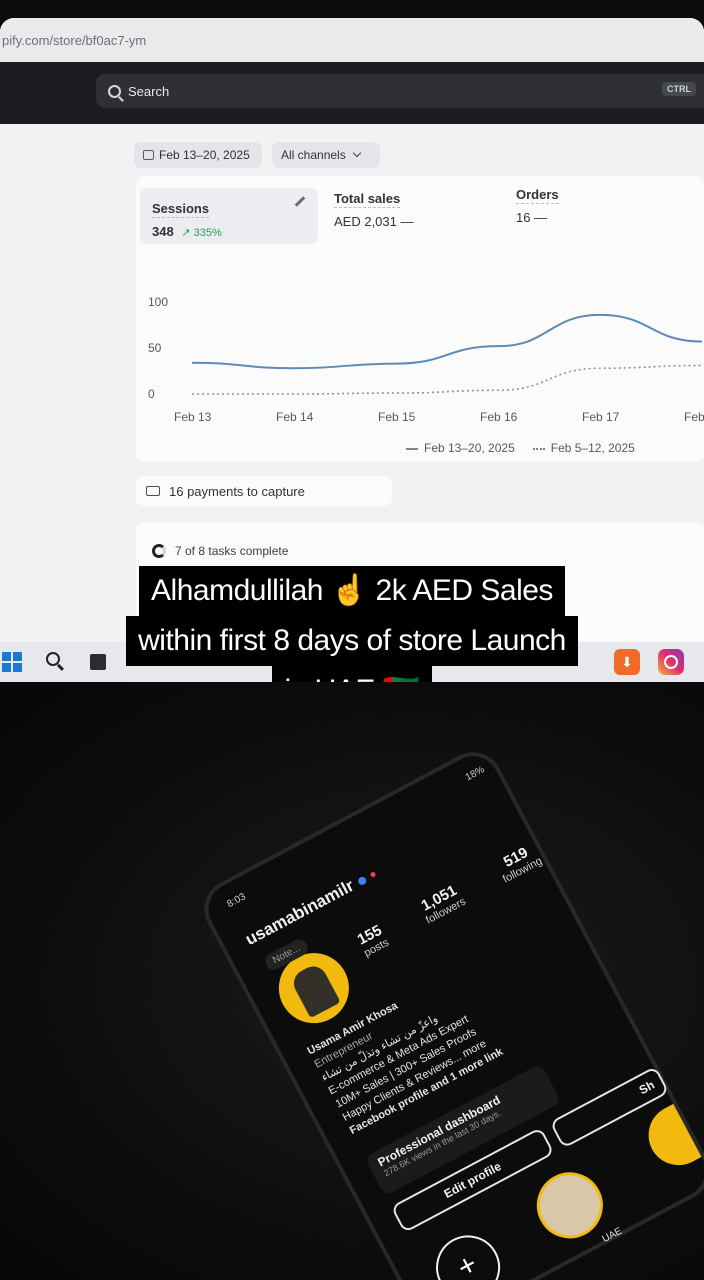 The width and height of the screenshot is (704, 1280). What do you see at coordinates (447, 341) in the screenshot?
I see `series-line-current` at bounding box center [447, 341].